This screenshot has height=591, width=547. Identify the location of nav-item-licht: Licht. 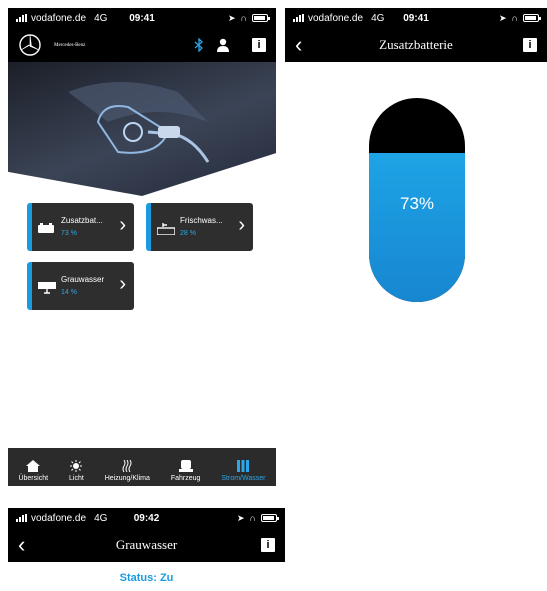
(76, 471).